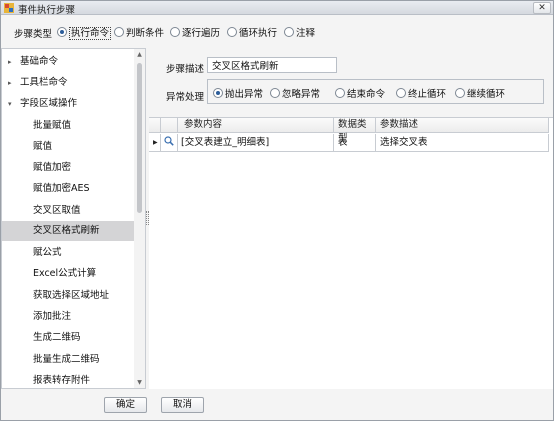  I want to click on step-type-radio-condition: 判断条件, so click(139, 32).